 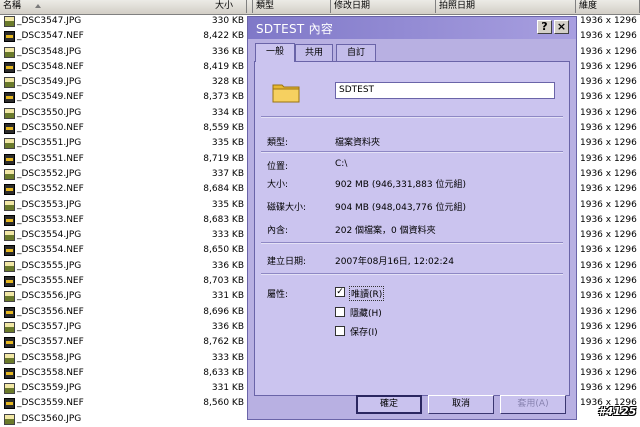 I want to click on location-label: 位置:, so click(x=278, y=167).